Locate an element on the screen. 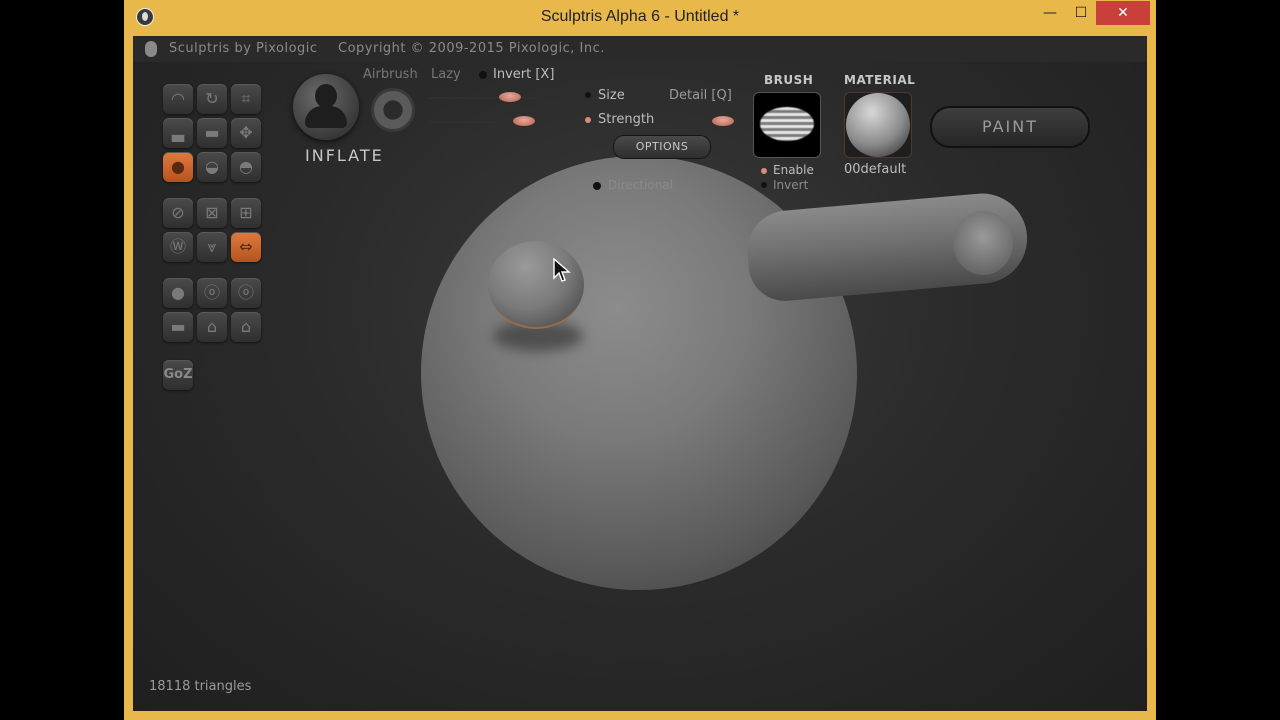  new-sphere-icon: ● is located at coordinates (178, 292).